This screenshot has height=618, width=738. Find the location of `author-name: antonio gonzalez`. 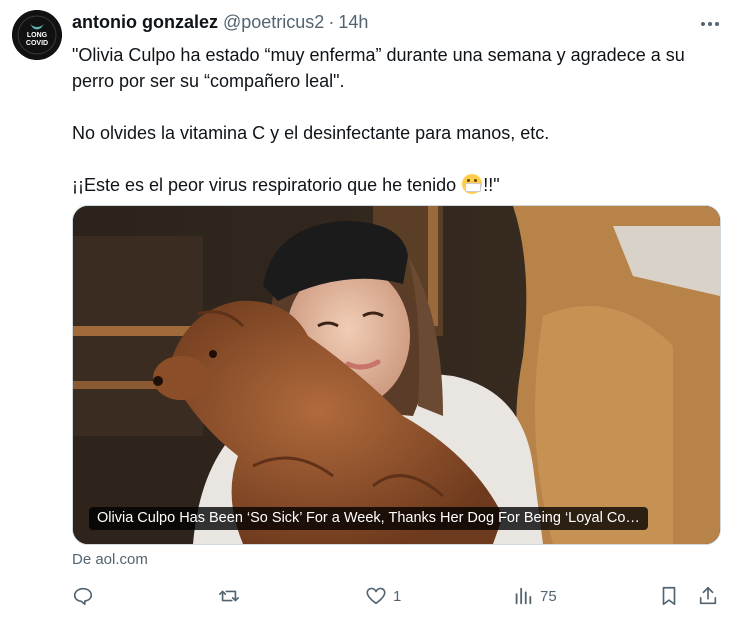

author-name: antonio gonzalez is located at coordinates (145, 22).